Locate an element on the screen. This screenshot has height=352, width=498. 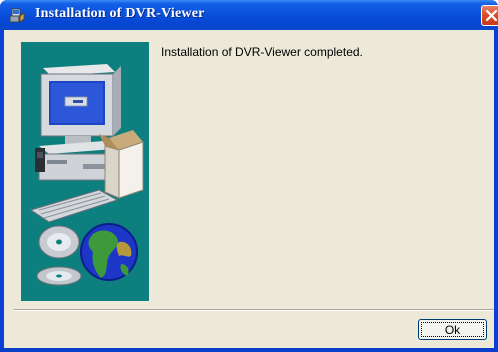
close-icon is located at coordinates (491, 15).